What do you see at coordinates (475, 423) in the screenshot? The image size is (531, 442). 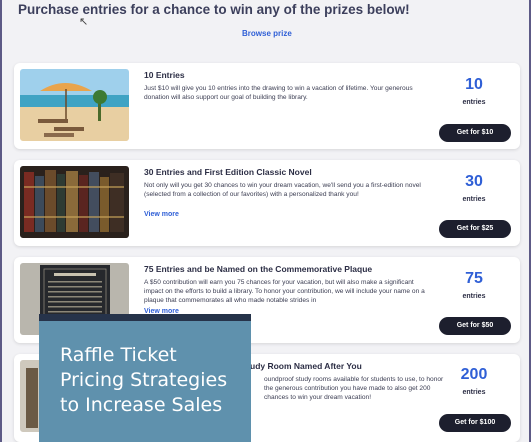 I see `get-for-100-button: Get for $100` at bounding box center [475, 423].